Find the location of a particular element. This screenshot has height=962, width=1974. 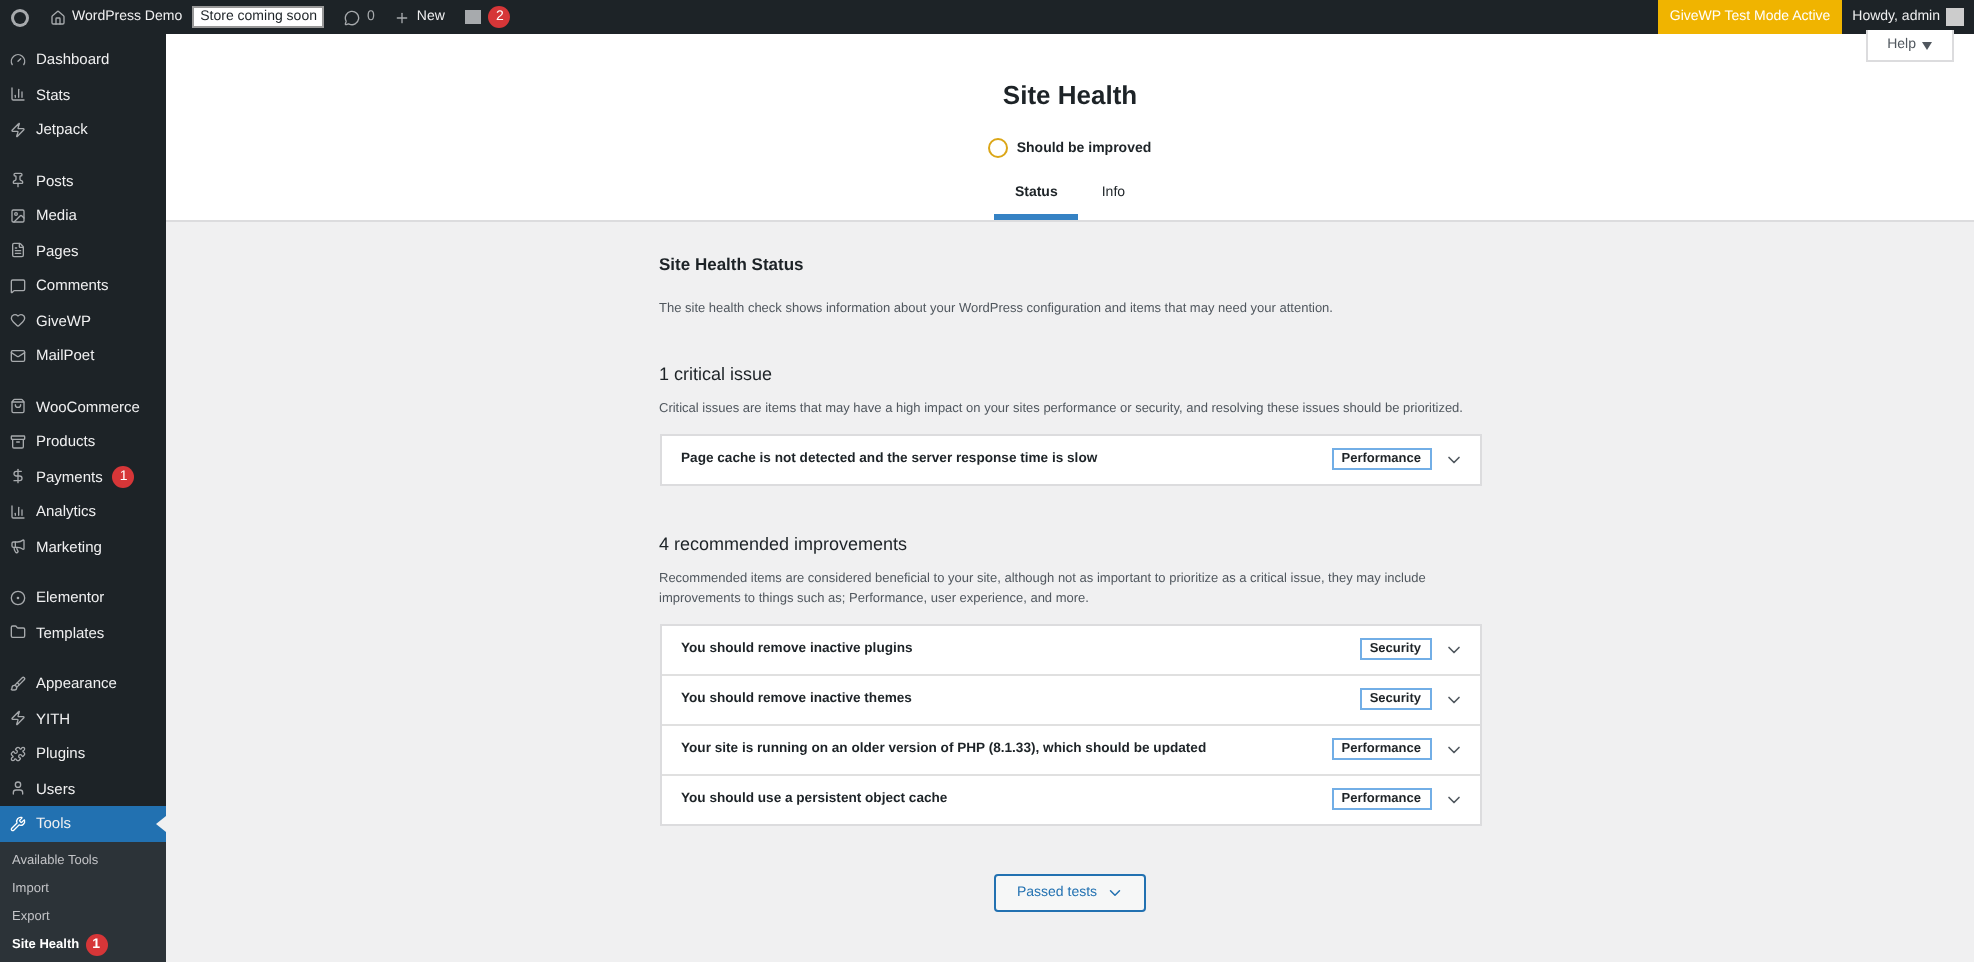

speech-bubble-icon is located at coordinates (18, 285).